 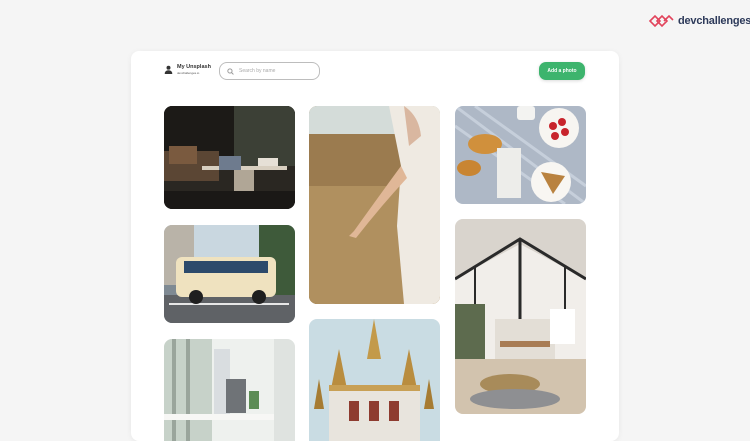 I want to click on photo-wheat-field, so click(x=374, y=205).